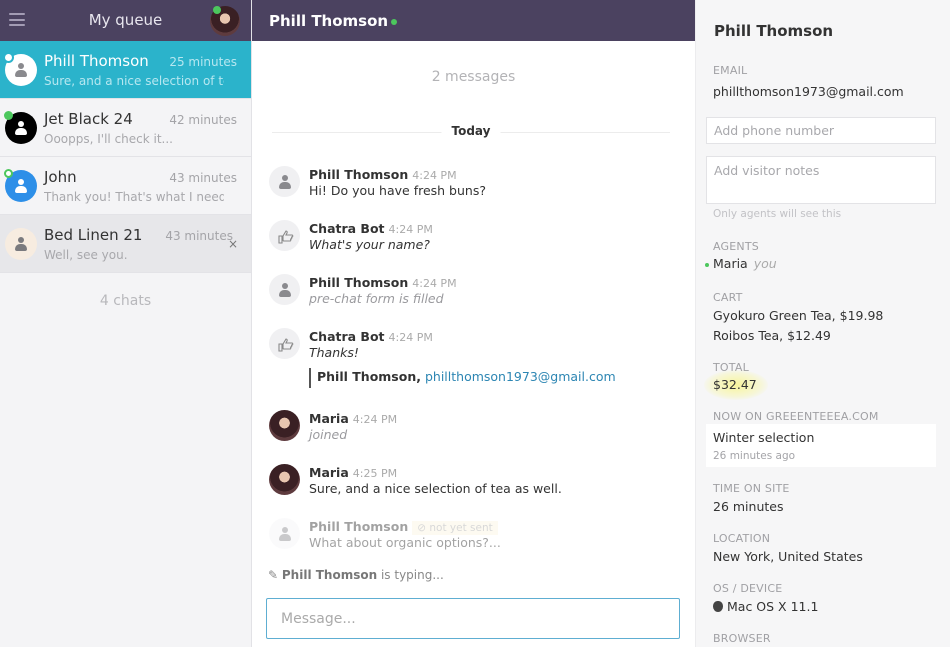 The image size is (950, 647). What do you see at coordinates (730, 70) in the screenshot?
I see `email-label: EMAIL` at bounding box center [730, 70].